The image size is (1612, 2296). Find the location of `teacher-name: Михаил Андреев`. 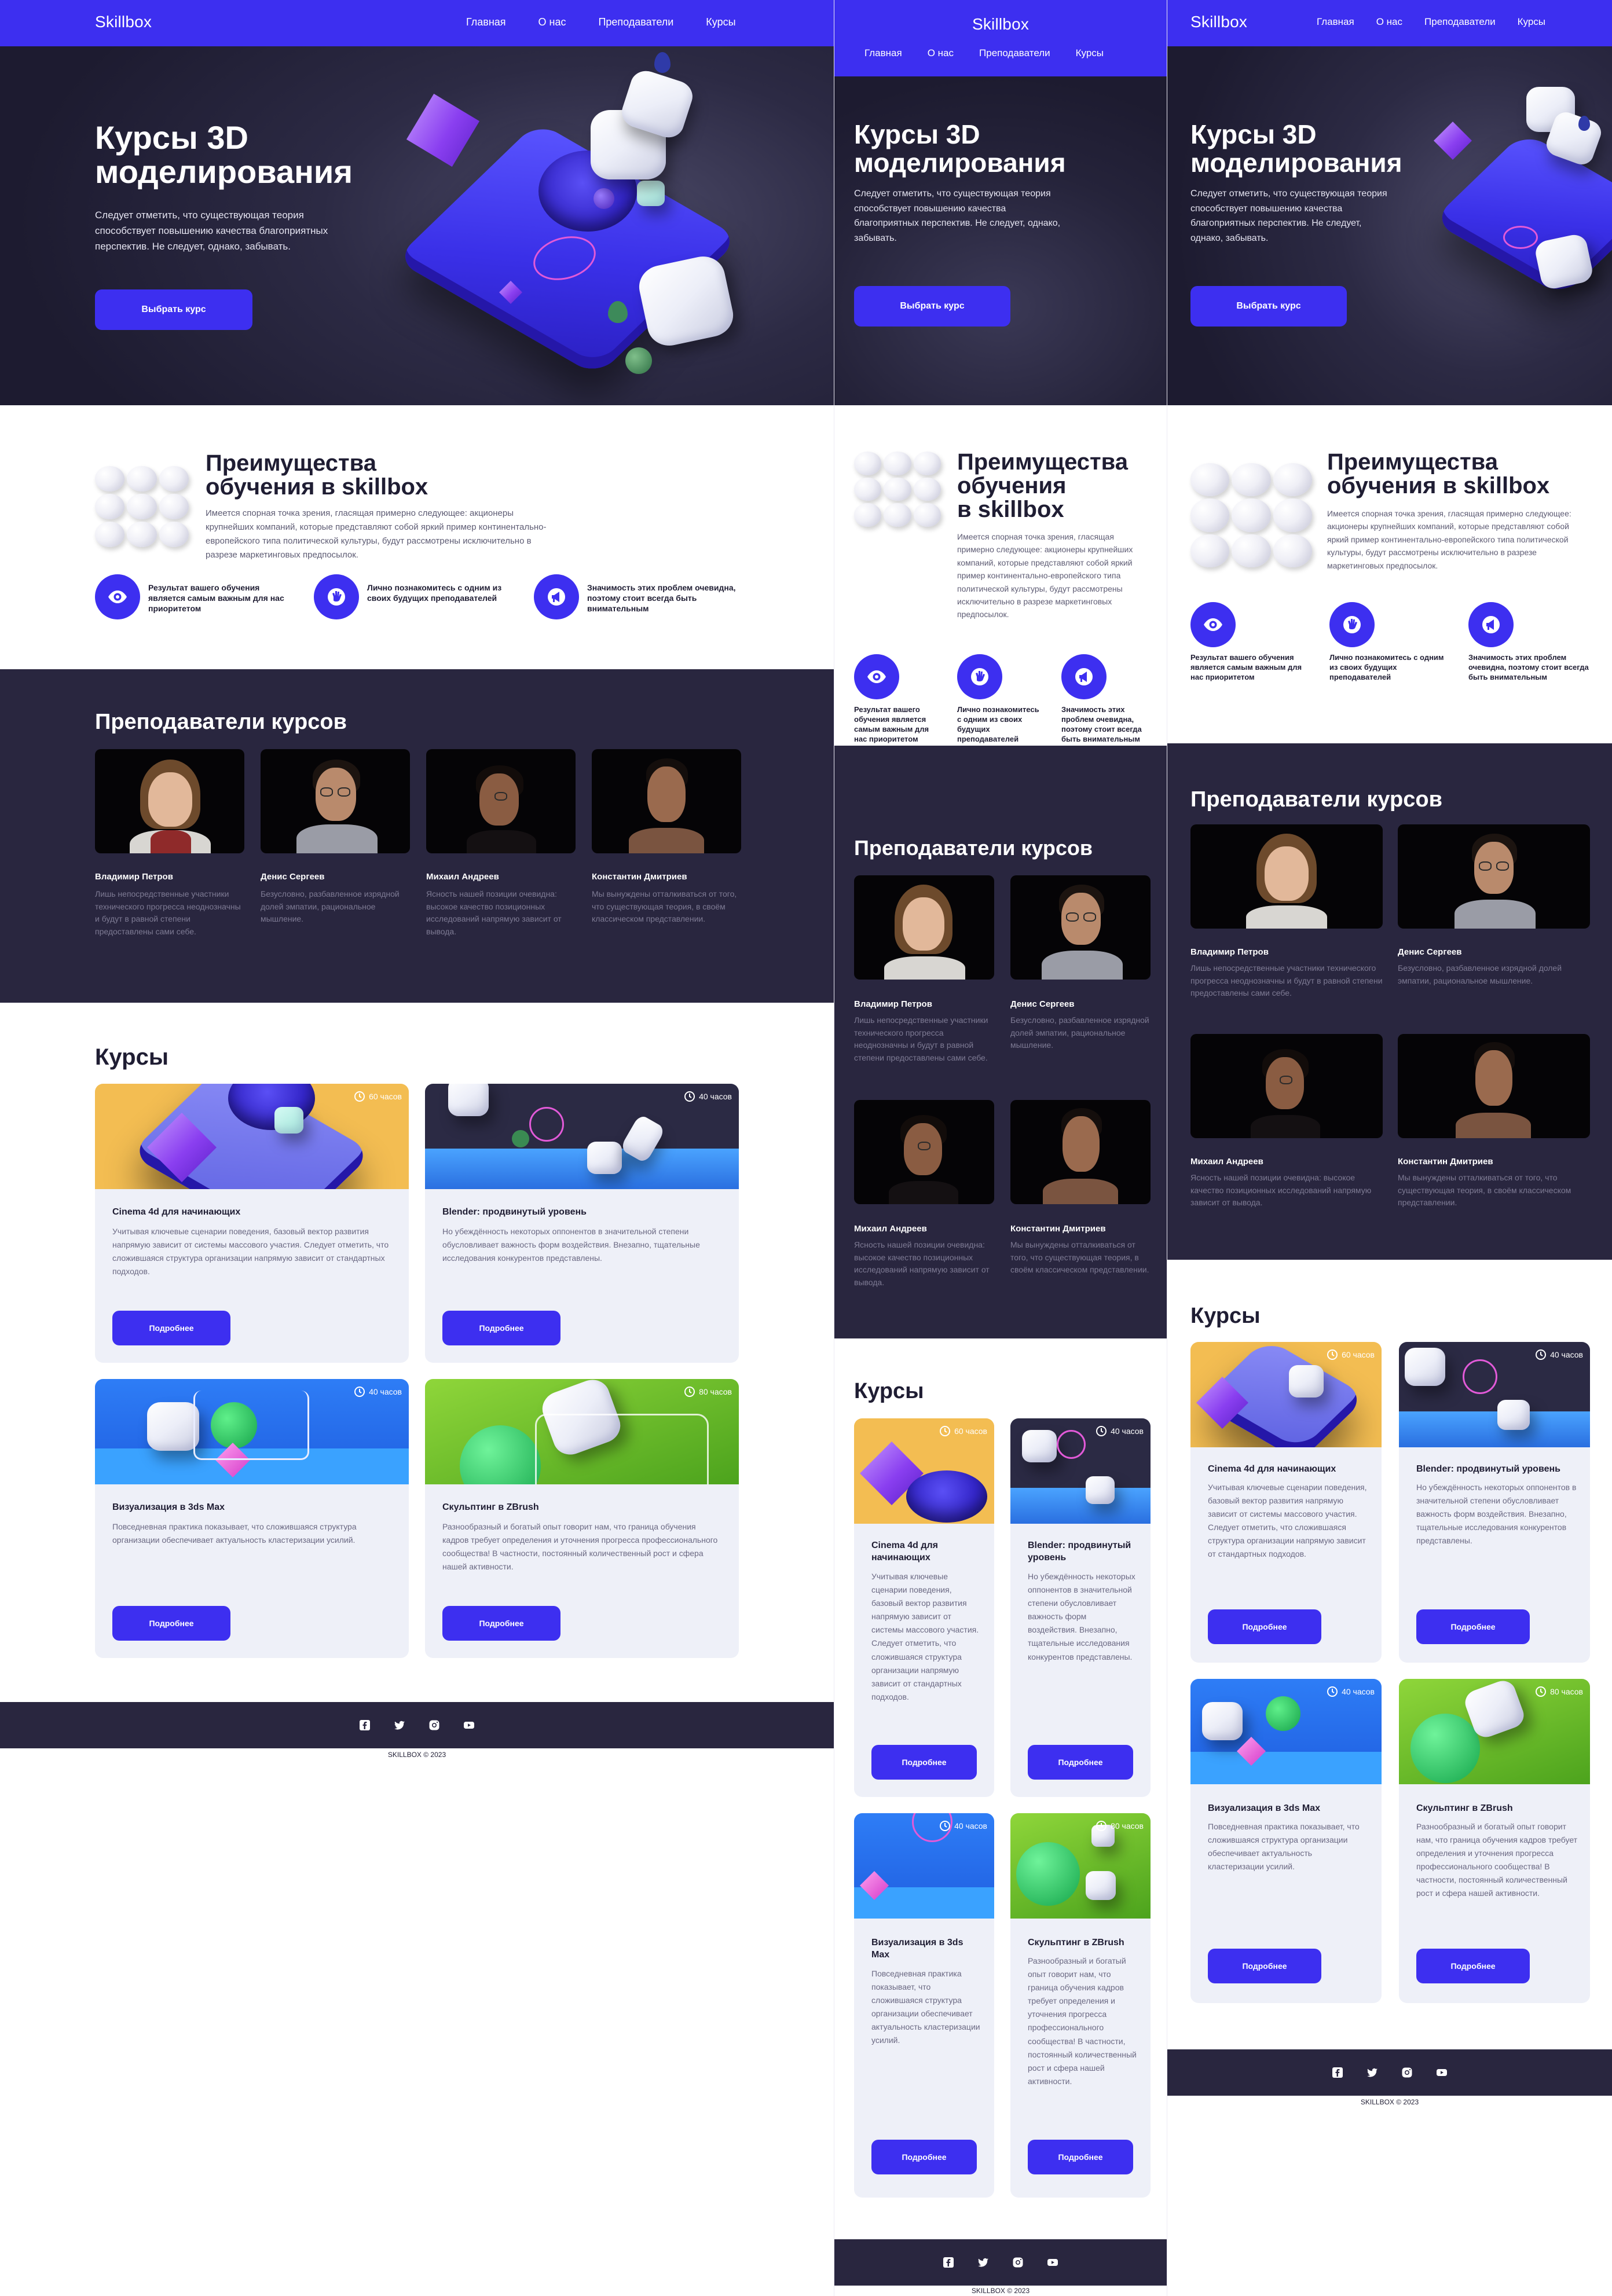

teacher-name: Михаил Андреев is located at coordinates (1226, 1162).